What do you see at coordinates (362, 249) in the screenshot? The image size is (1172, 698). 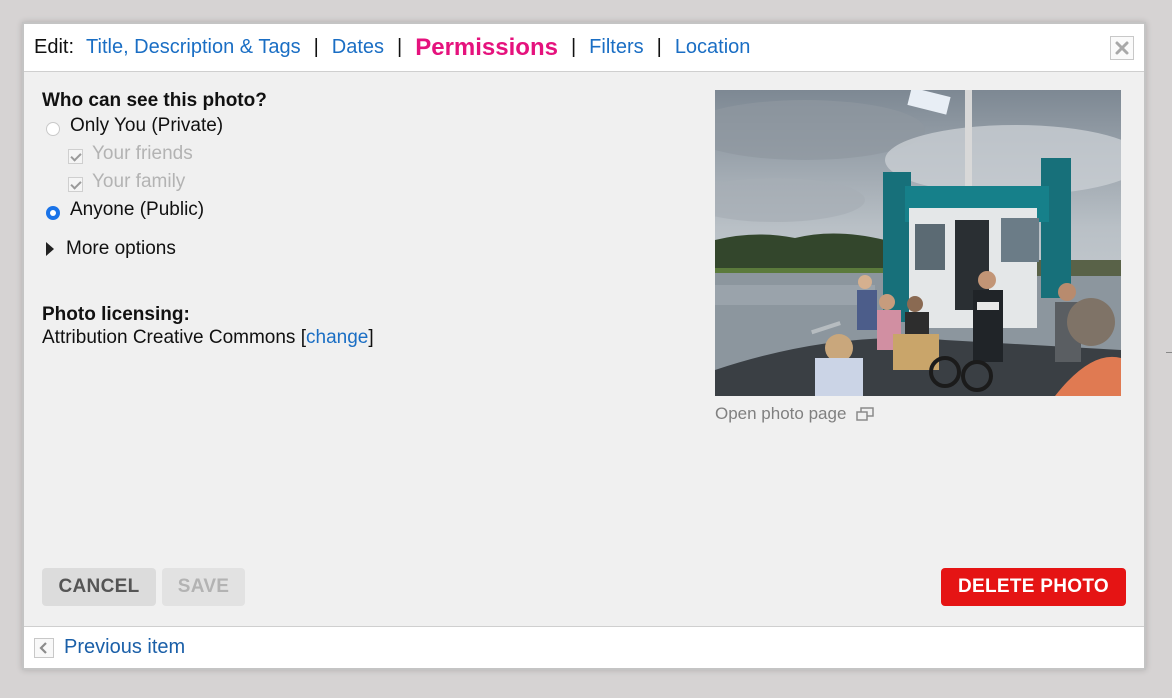 I see `more-options-toggle: More options` at bounding box center [362, 249].